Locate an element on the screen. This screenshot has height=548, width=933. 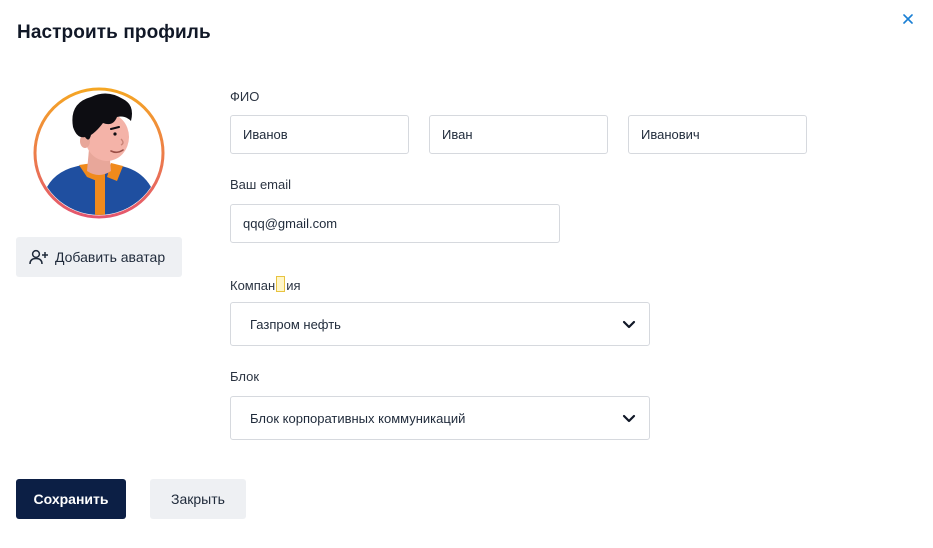
avatar is located at coordinates (99, 153).